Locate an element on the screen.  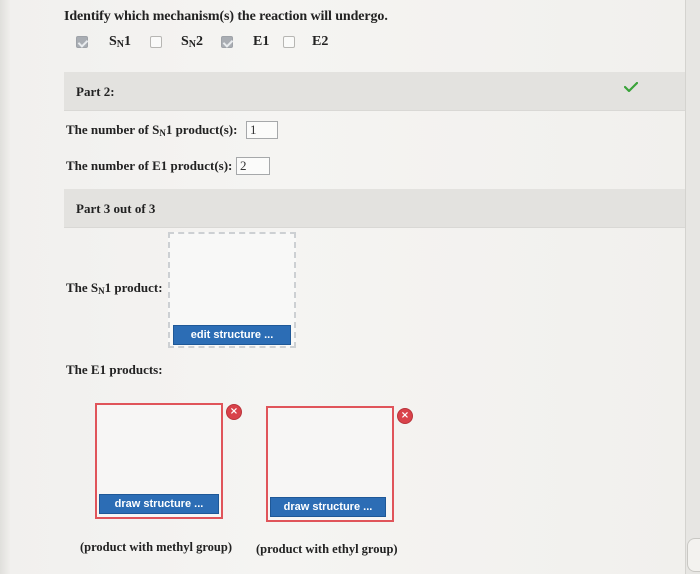
part2-title: Part 2: is located at coordinates (95, 91).